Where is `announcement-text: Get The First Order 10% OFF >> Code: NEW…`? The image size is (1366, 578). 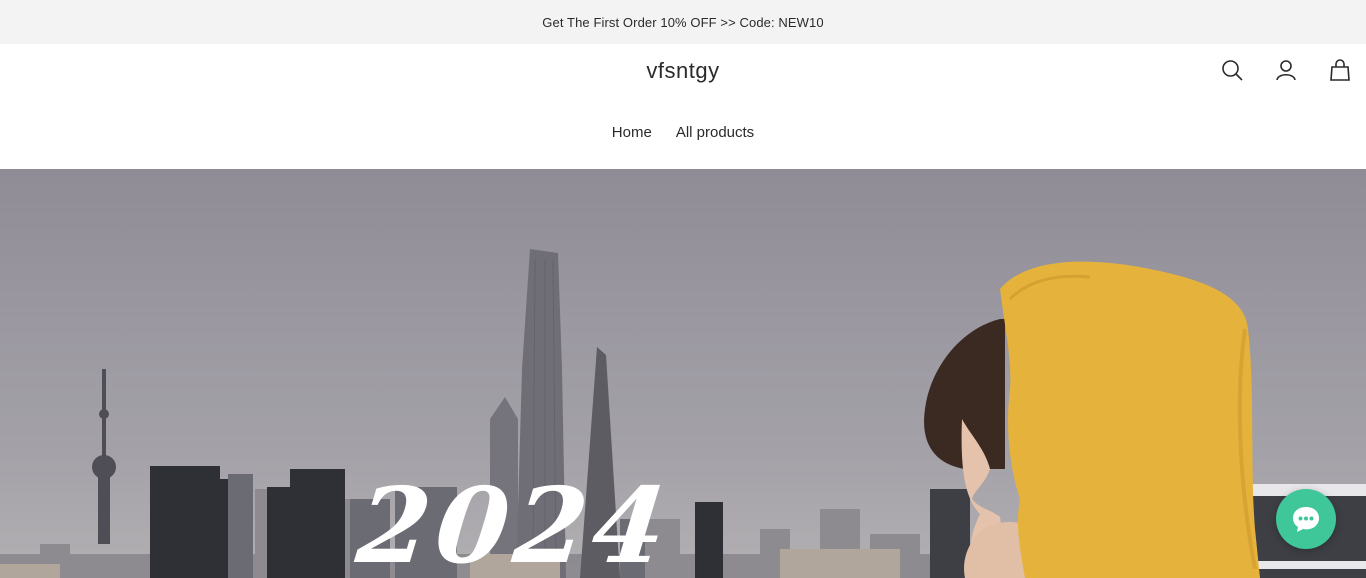 announcement-text: Get The First Order 10% OFF >> Code: NEW… is located at coordinates (683, 22).